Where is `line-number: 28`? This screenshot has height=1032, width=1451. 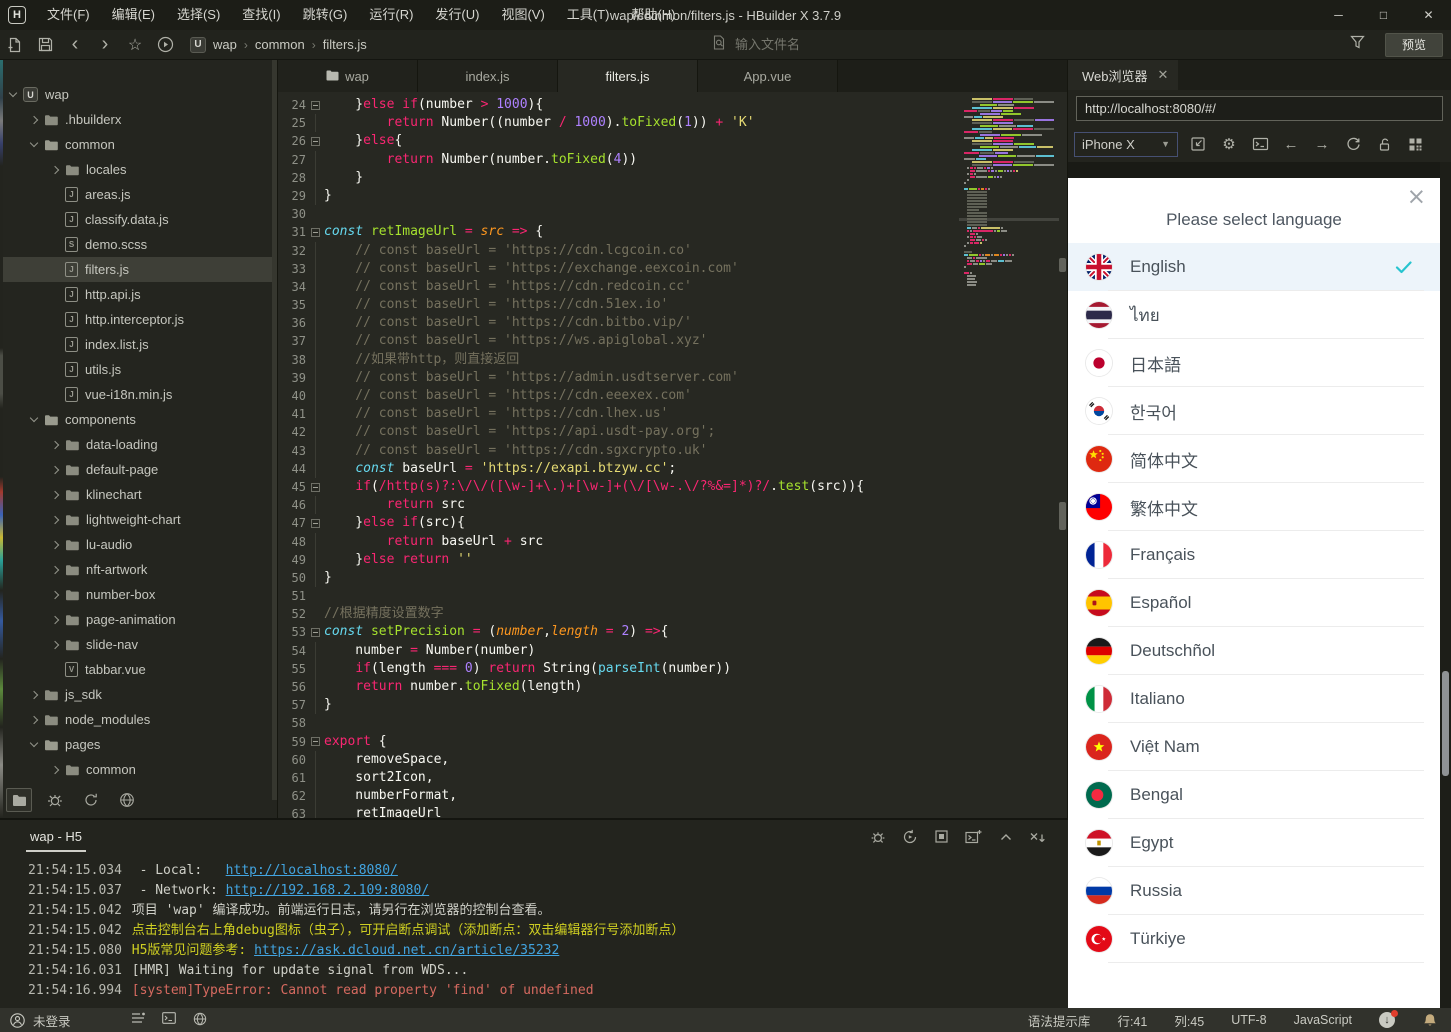
line-number: 28 is located at coordinates (292, 178).